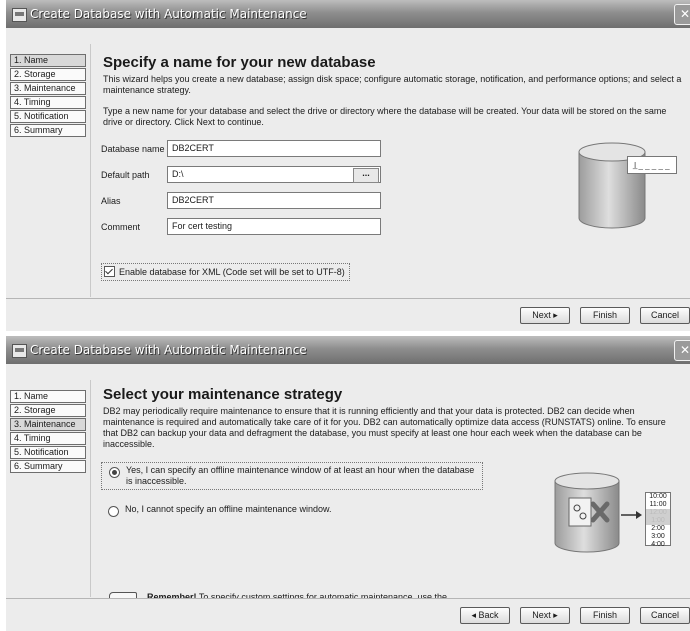  Describe the element at coordinates (658, 496) in the screenshot. I see `time-slot: 10:00` at that location.